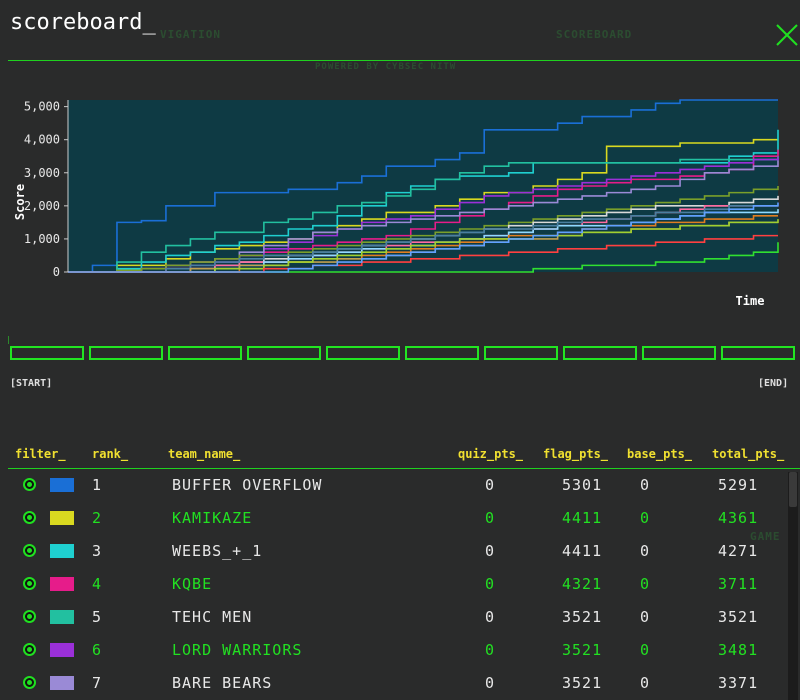 This screenshot has width=800, height=700. What do you see at coordinates (97, 650) in the screenshot?
I see `rank-cell: 6` at bounding box center [97, 650].